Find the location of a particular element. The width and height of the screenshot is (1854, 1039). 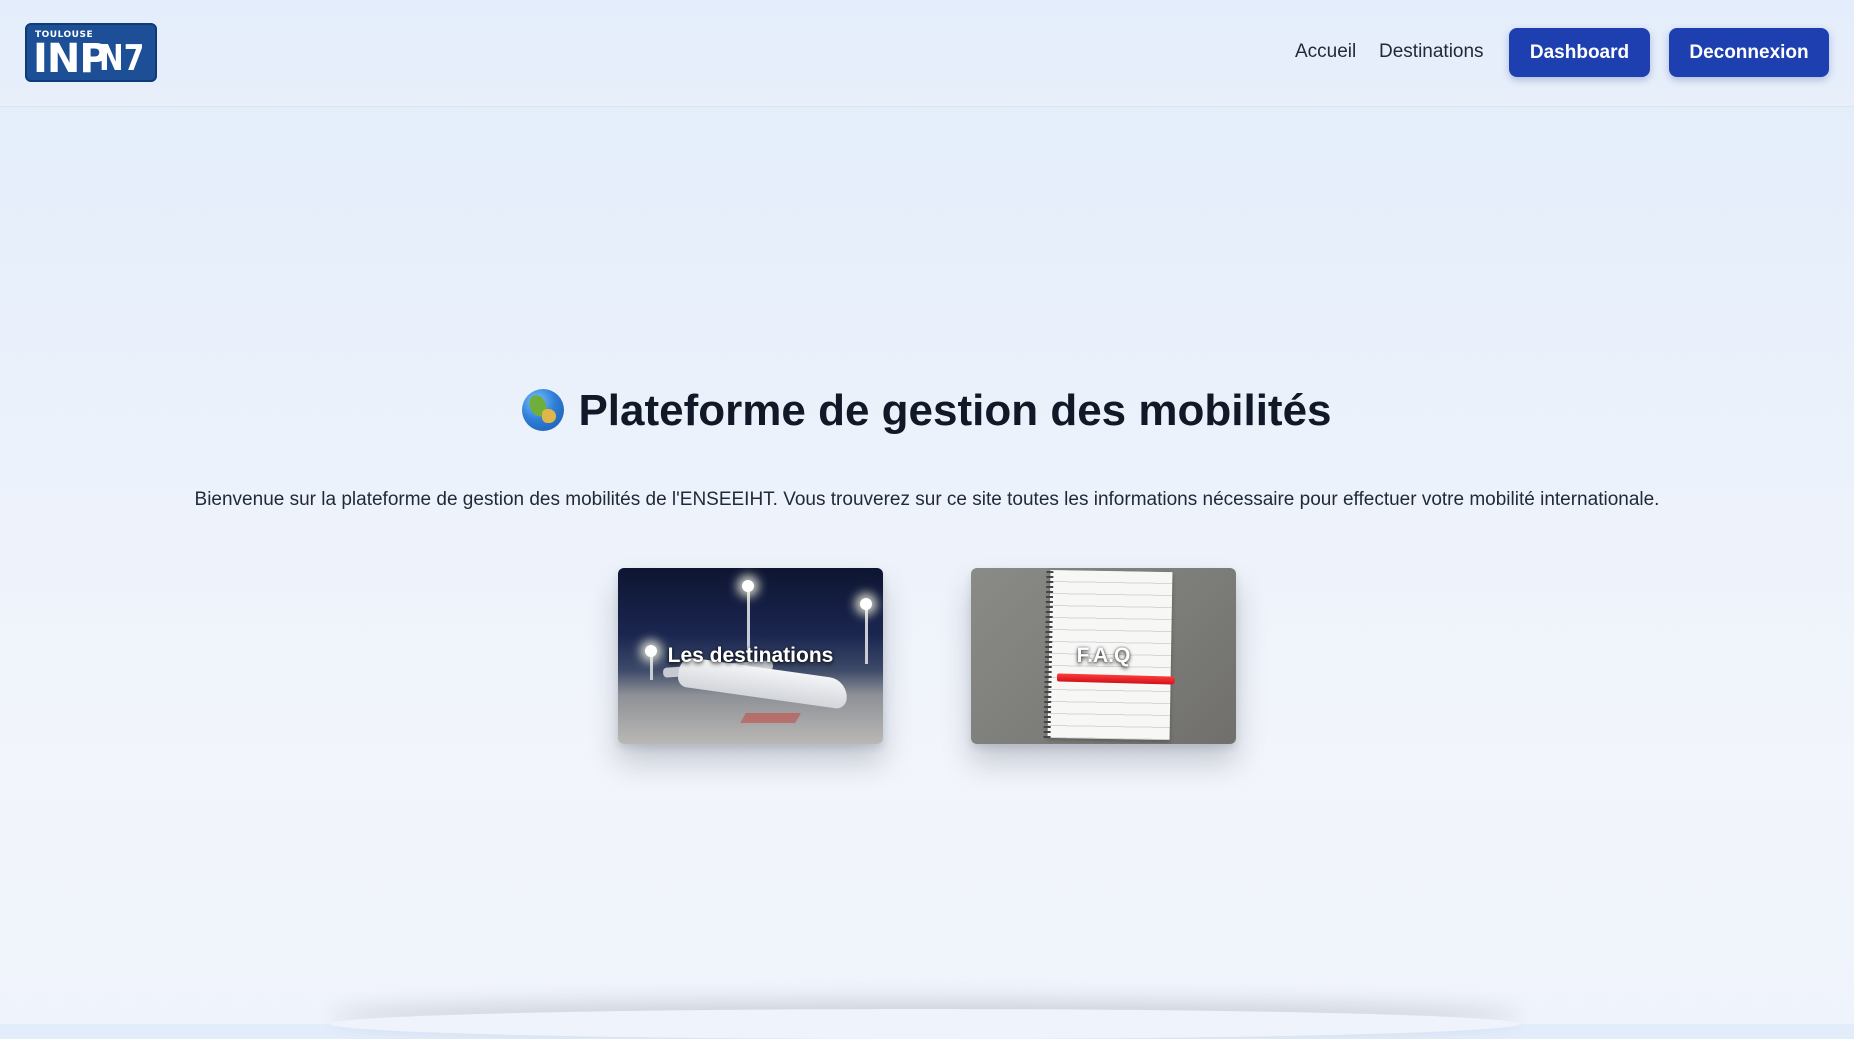

destinations-card: Les destinations is located at coordinates (750, 656).